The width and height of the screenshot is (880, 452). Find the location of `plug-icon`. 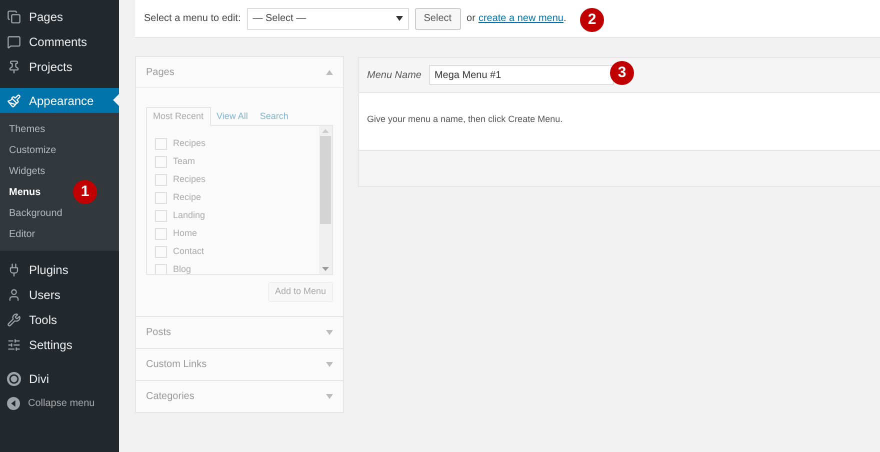

plug-icon is located at coordinates (14, 269).